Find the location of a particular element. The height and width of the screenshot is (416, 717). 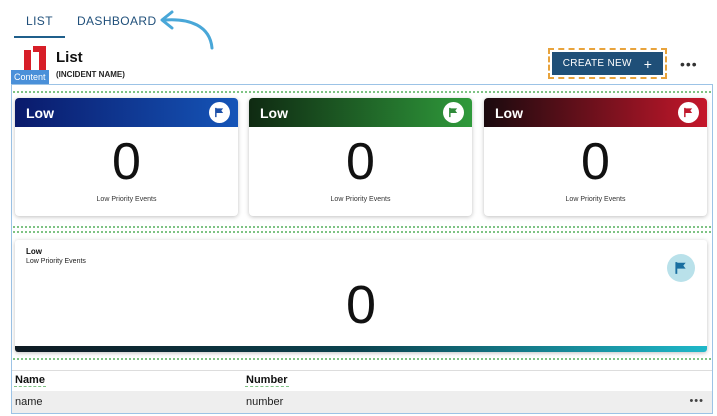

create-new-label: CREATE NEW is located at coordinates (597, 63).